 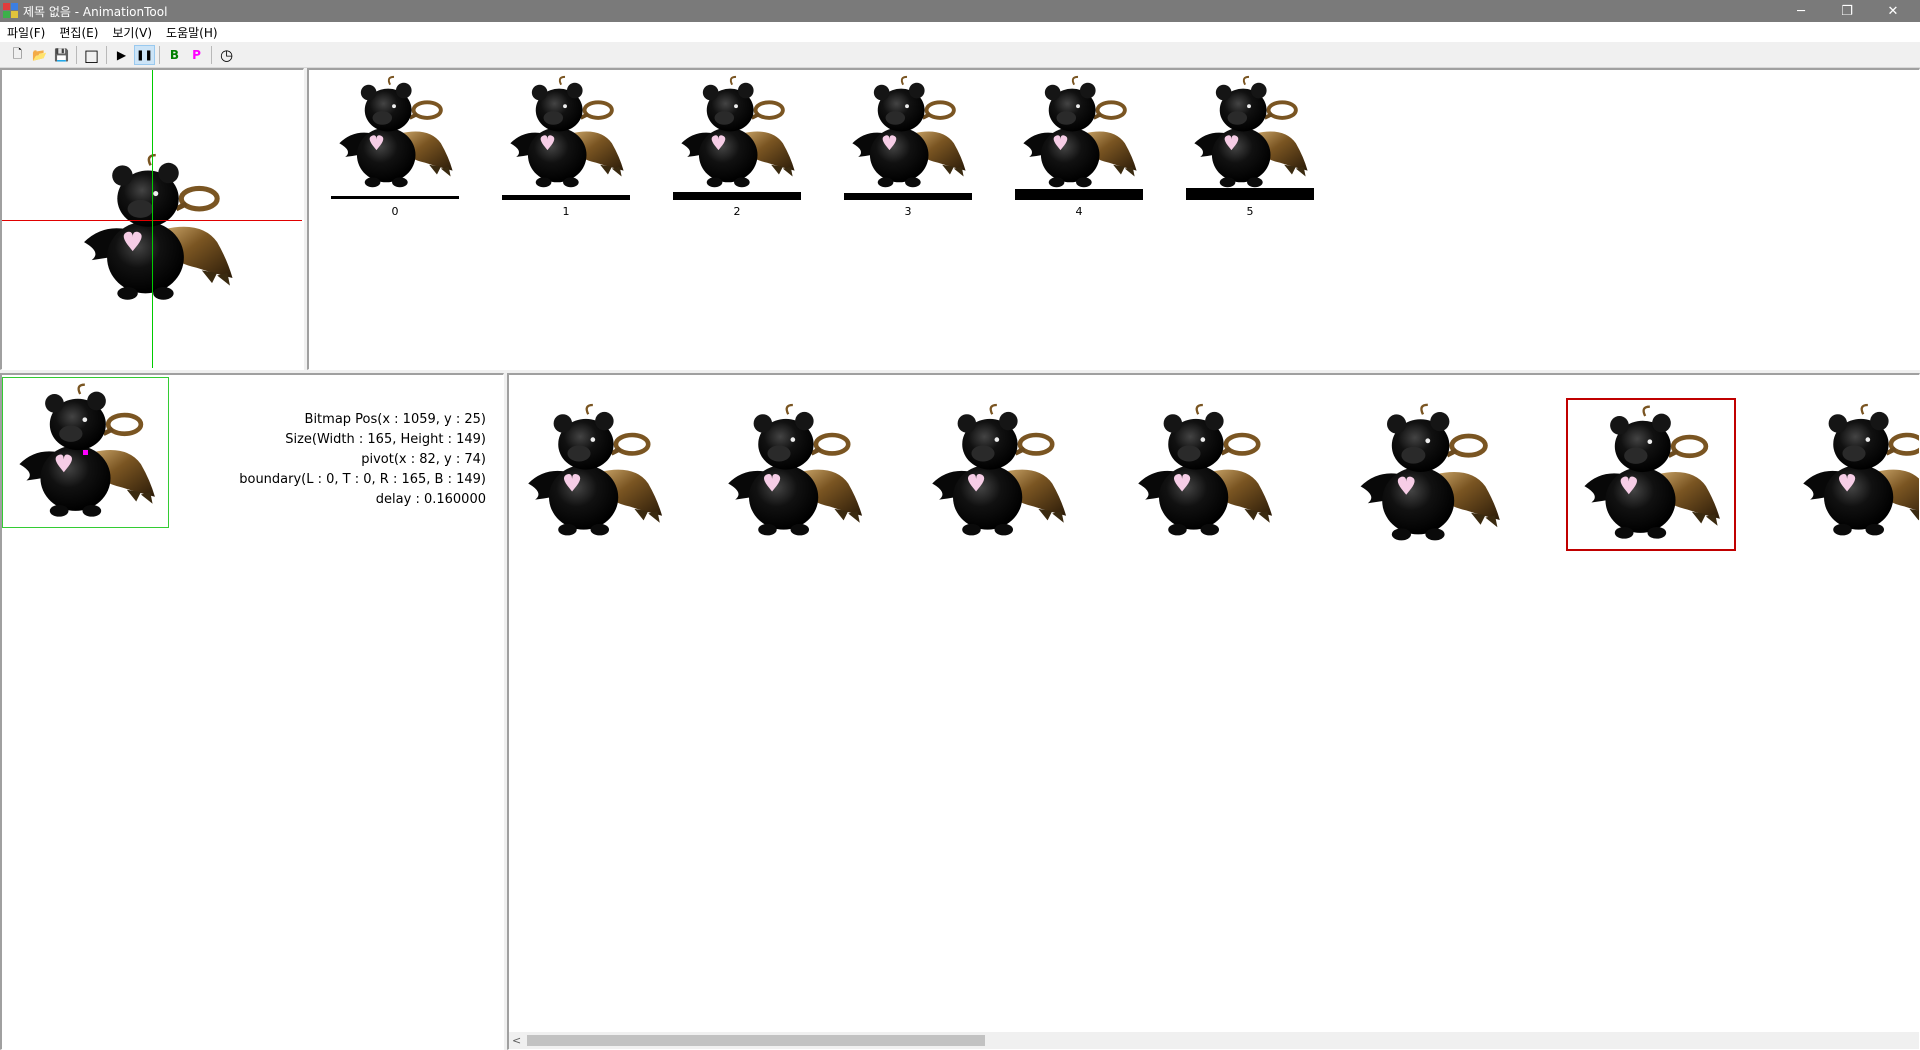 What do you see at coordinates (960, 55) in the screenshot?
I see `toolbar: 🗋 📂 💾 □ ▶ ❚❚ B P ◷` at bounding box center [960, 55].